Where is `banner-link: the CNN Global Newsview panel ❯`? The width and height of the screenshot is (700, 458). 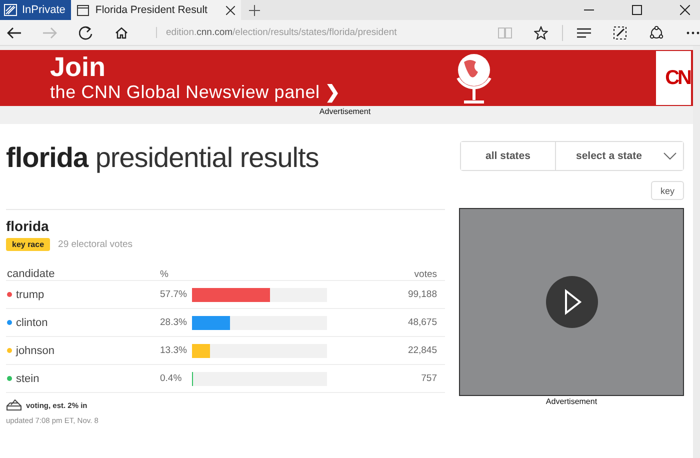
banner-link: the CNN Global Newsview panel ❯ is located at coordinates (195, 92).